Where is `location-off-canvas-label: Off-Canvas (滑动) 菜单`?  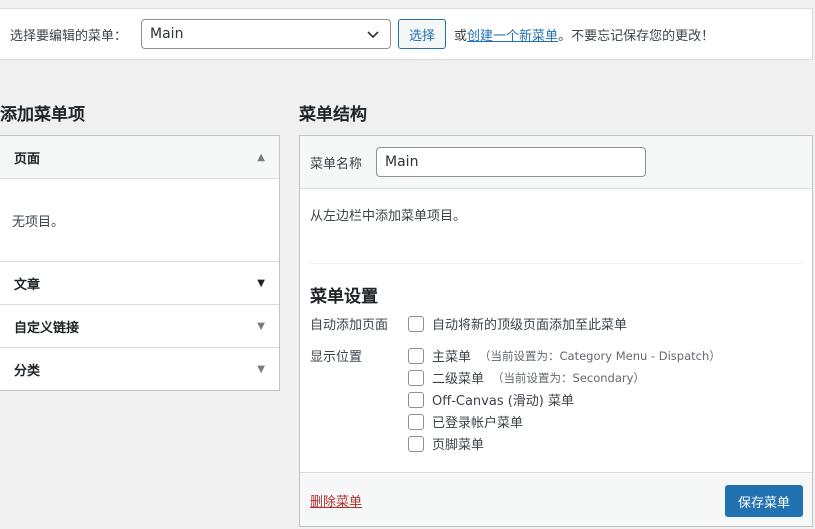 location-off-canvas-label: Off-Canvas (滑动) 菜单 is located at coordinates (503, 401).